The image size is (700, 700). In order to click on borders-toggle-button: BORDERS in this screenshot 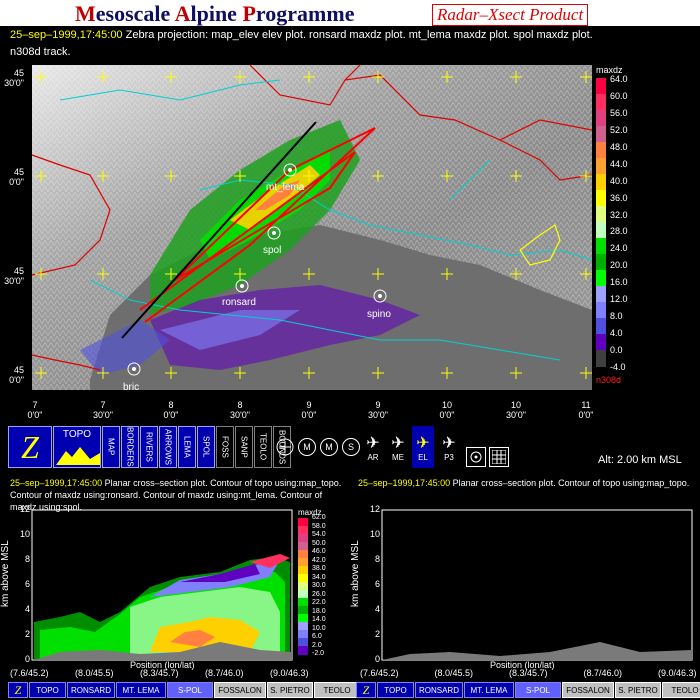, I will do `click(130, 447)`.